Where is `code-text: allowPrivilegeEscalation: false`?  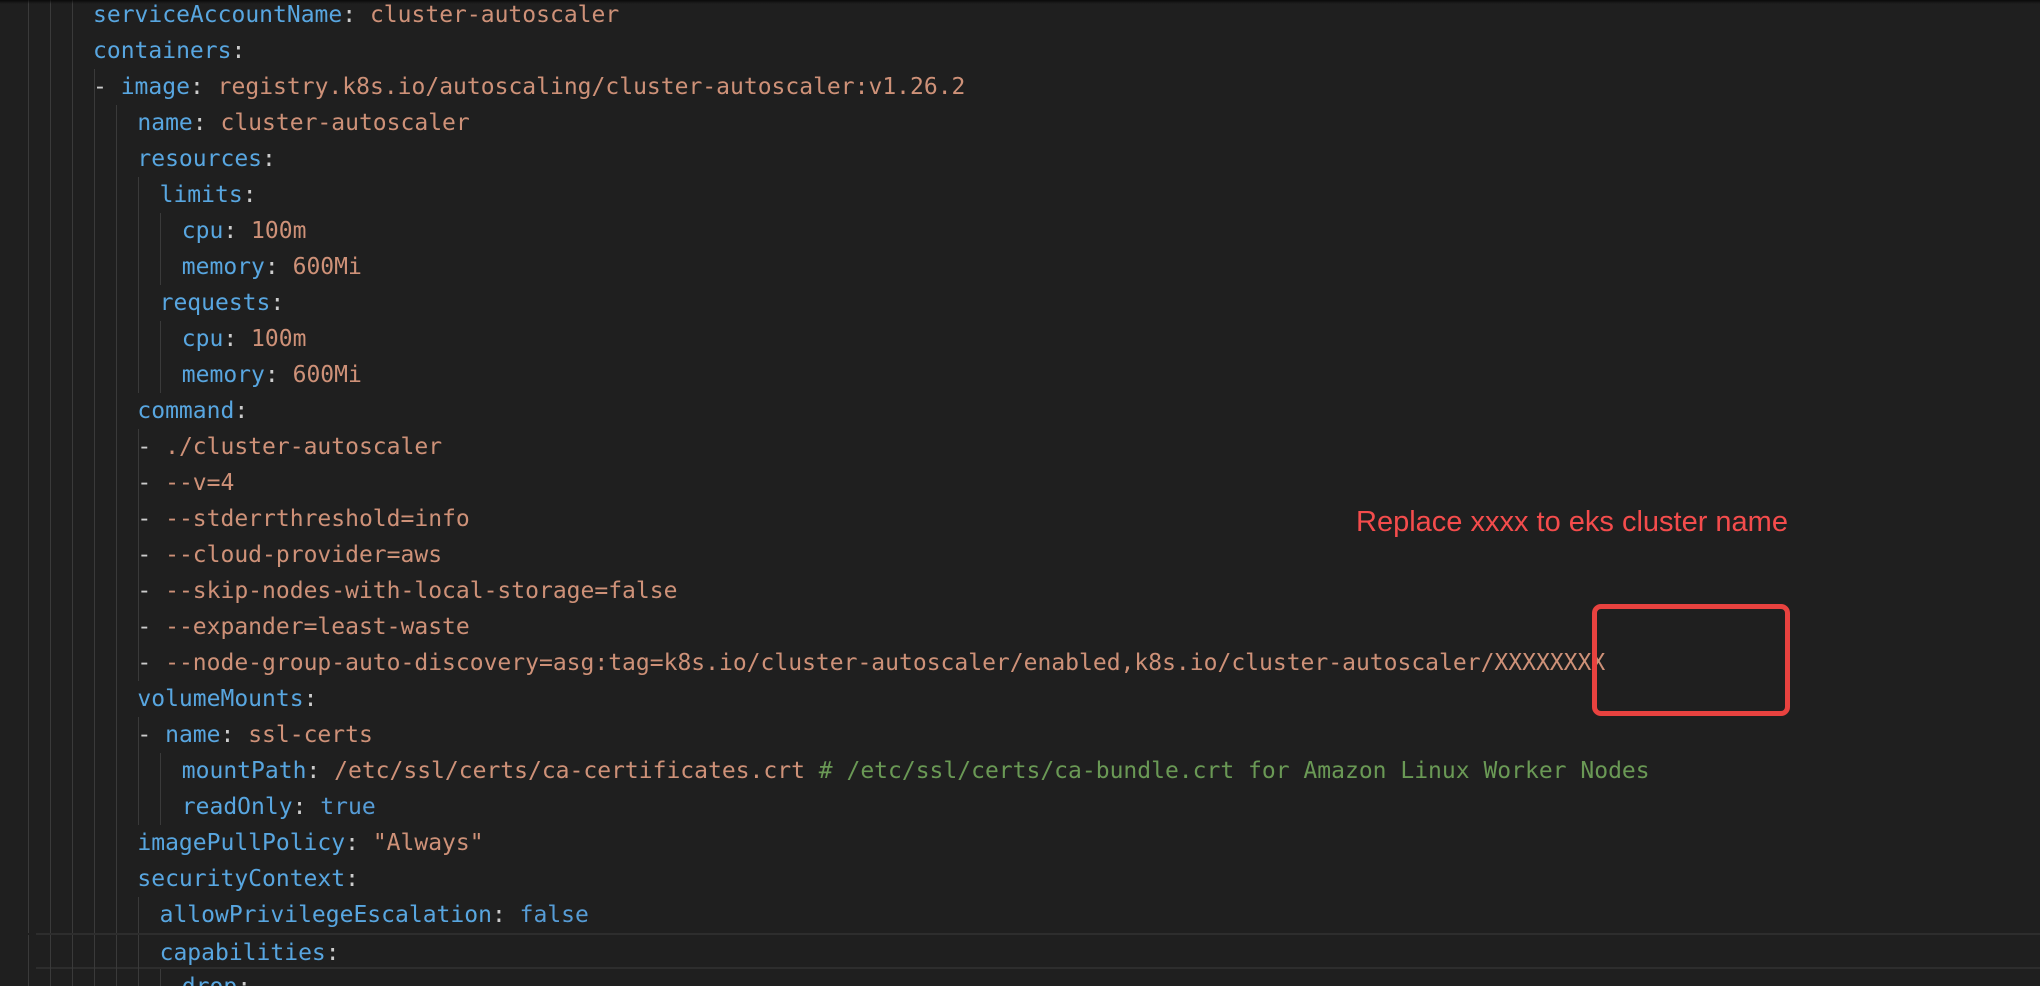 code-text: allowPrivilegeEscalation: false is located at coordinates (374, 915).